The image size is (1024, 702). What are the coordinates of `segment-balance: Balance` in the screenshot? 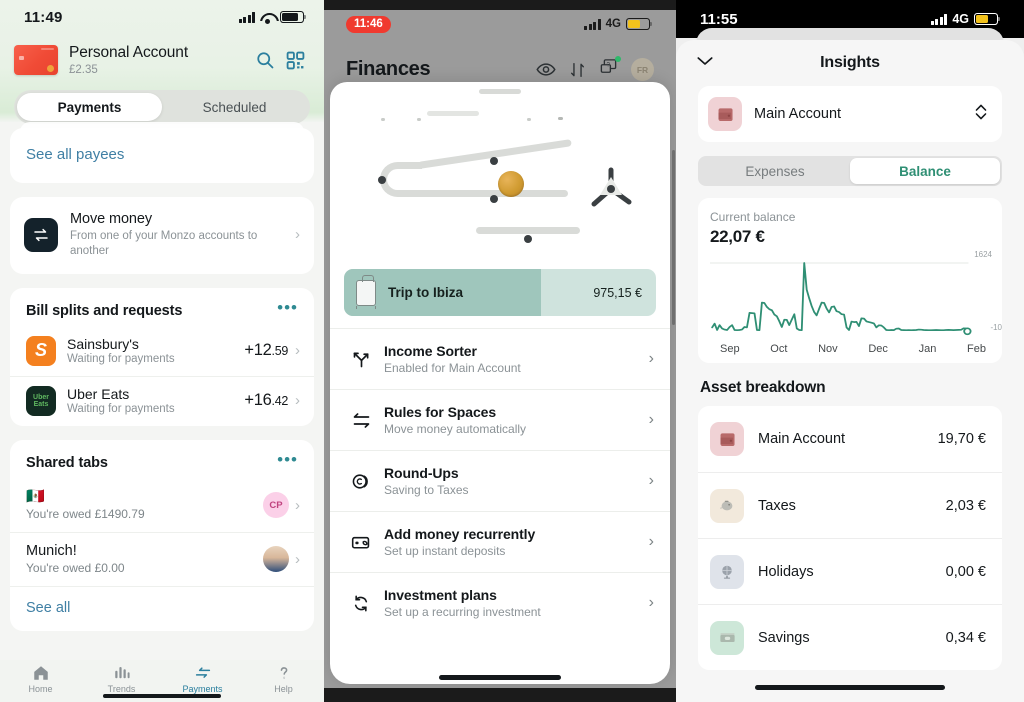 It's located at (925, 171).